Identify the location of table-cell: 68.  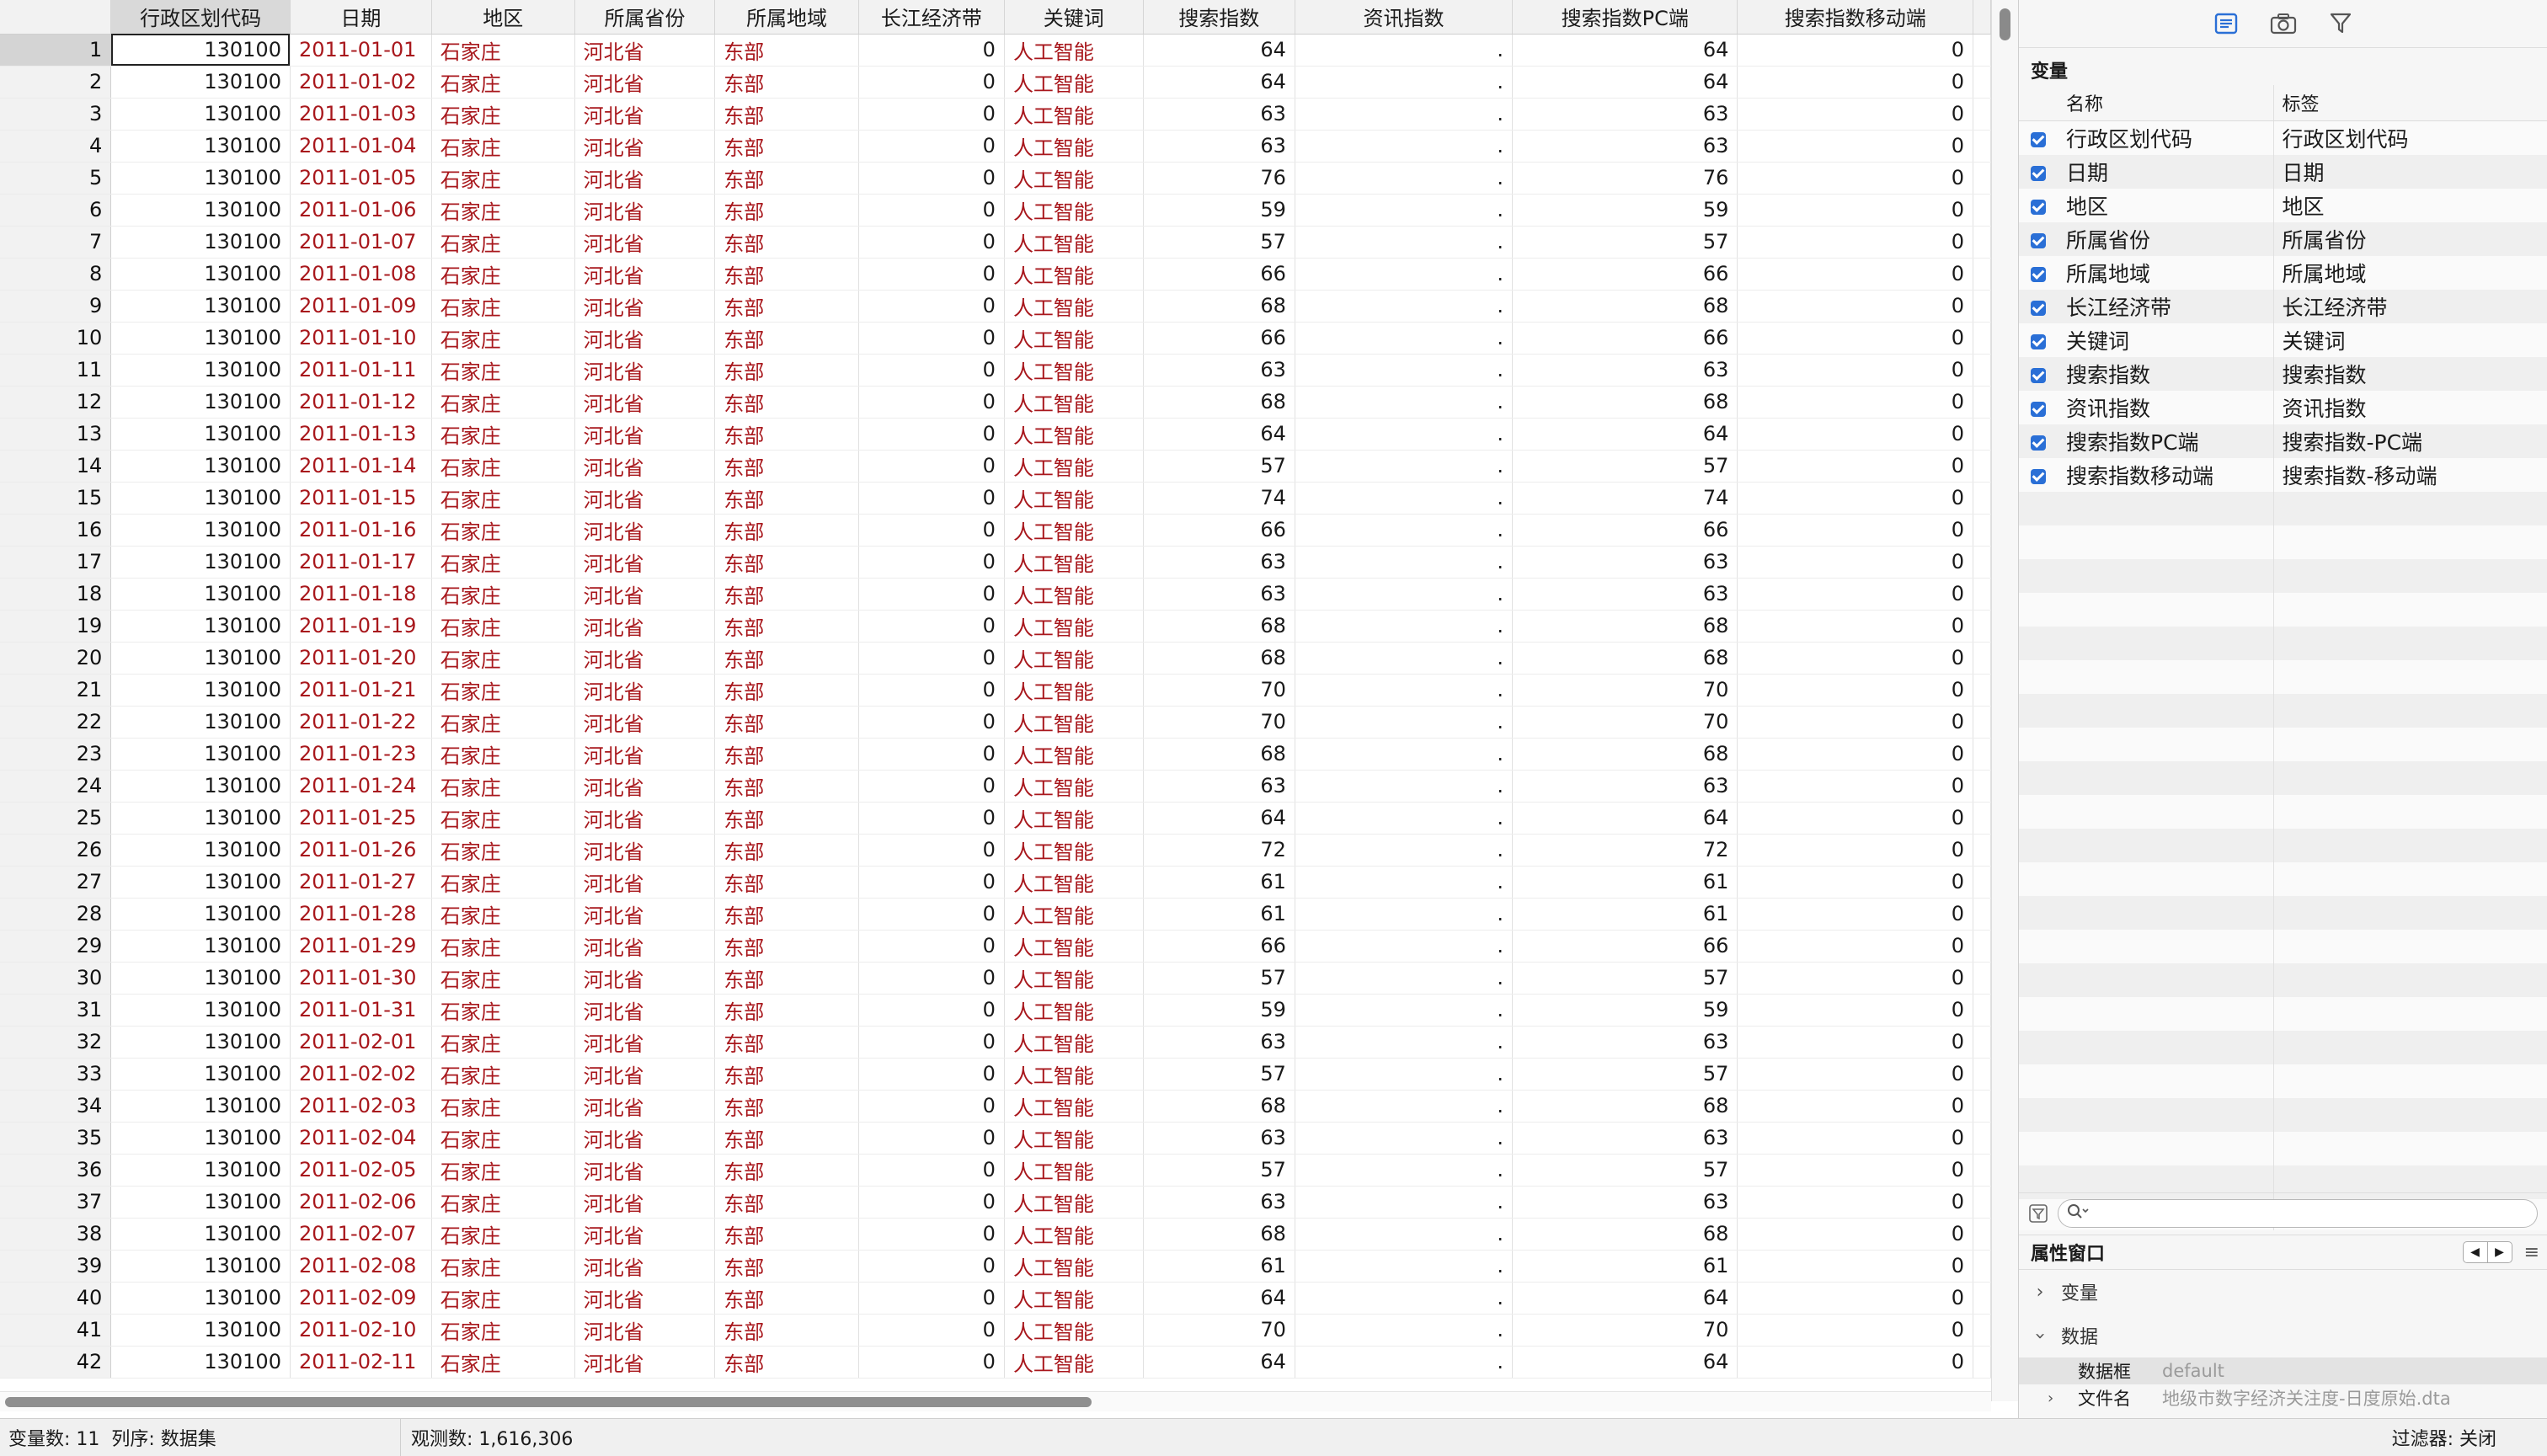
(1219, 1234).